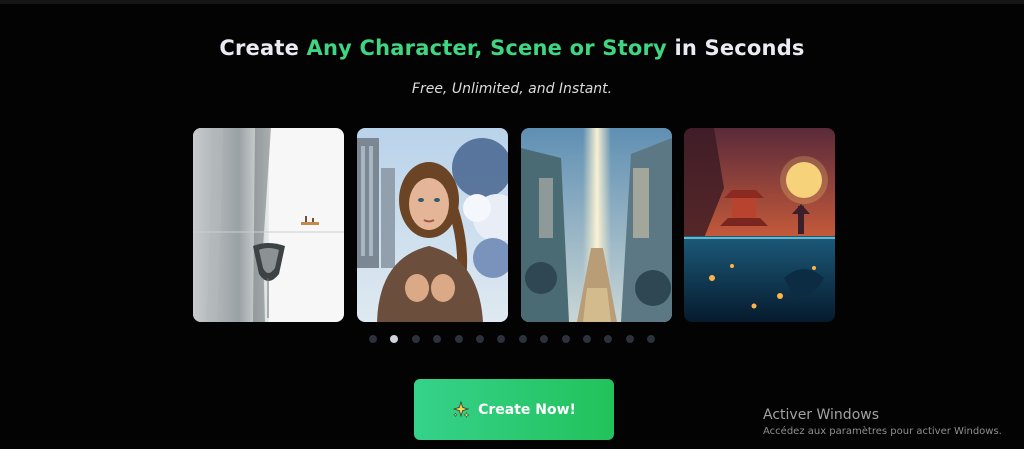 Image resolution: width=1024 pixels, height=449 pixels. I want to click on canyon-image, so click(596, 225).